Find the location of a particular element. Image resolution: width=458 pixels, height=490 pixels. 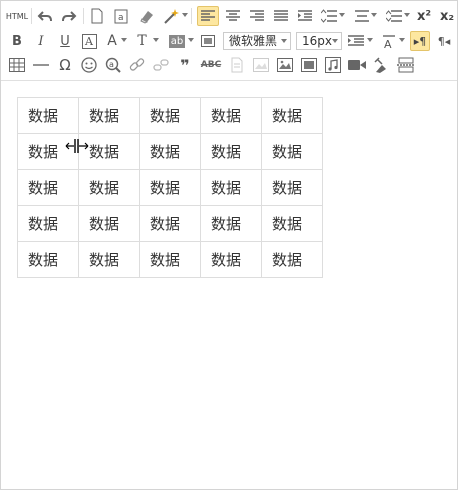

insert-frame-button is located at coordinates (309, 65).